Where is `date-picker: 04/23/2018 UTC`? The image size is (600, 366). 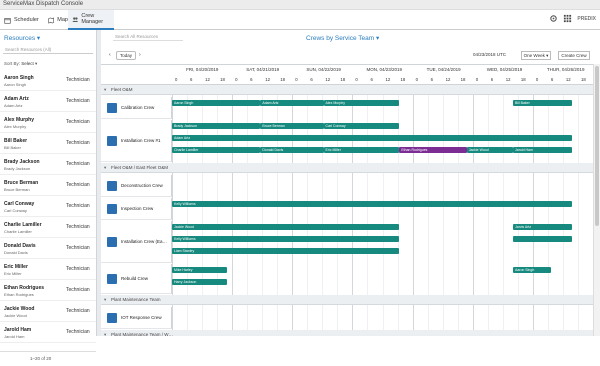 date-picker: 04/23/2018 UTC is located at coordinates (489, 54).